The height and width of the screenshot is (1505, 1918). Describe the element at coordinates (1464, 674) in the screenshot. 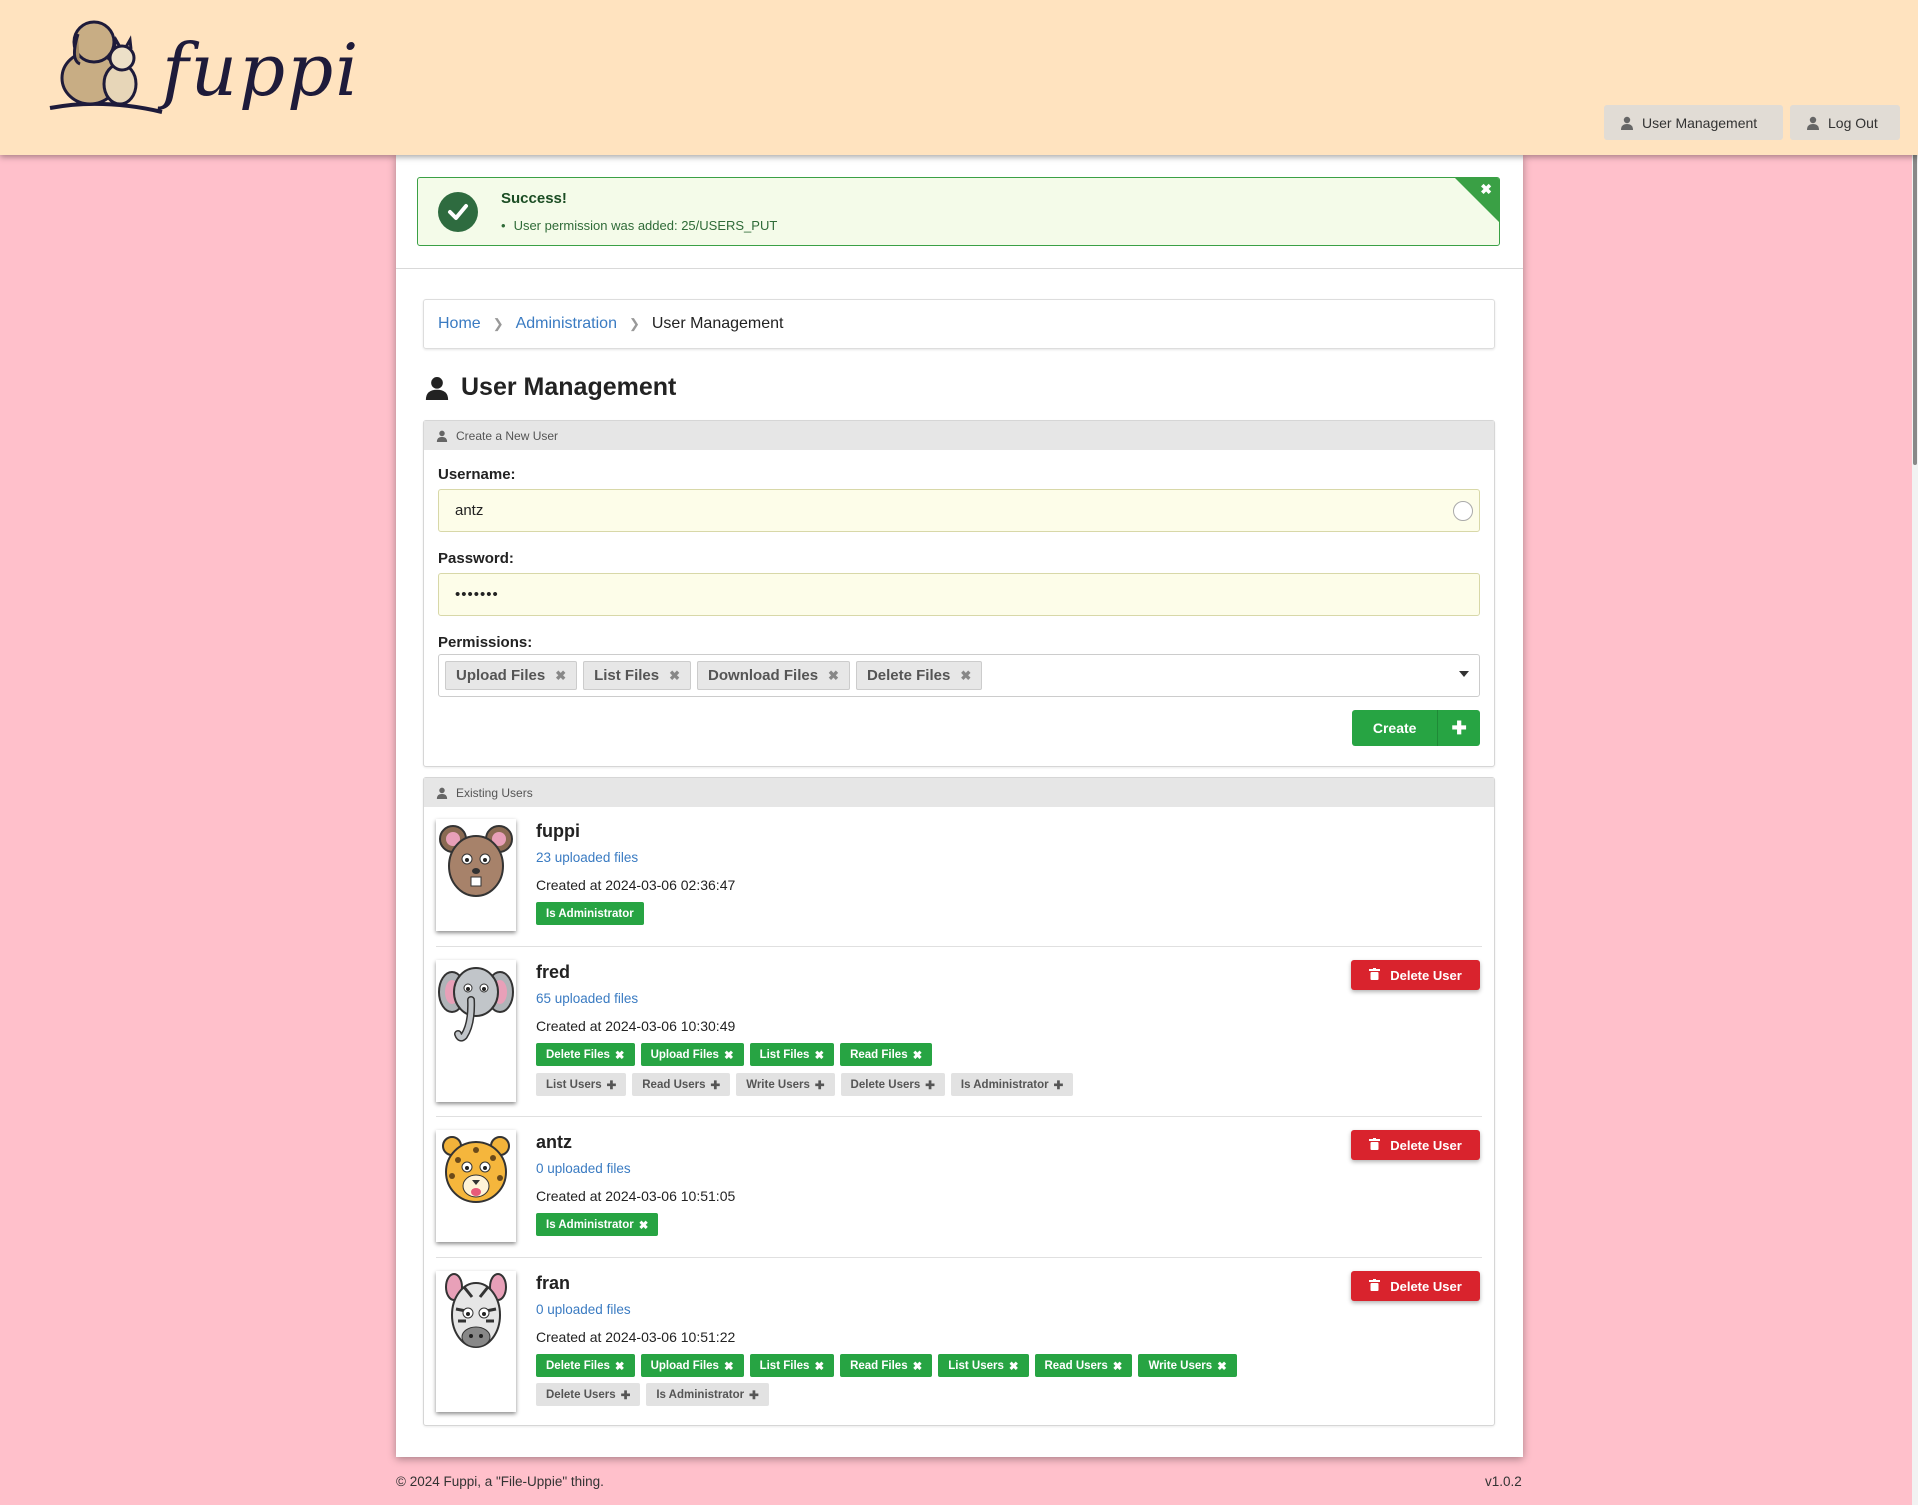

I see `chevron-down-icon` at that location.